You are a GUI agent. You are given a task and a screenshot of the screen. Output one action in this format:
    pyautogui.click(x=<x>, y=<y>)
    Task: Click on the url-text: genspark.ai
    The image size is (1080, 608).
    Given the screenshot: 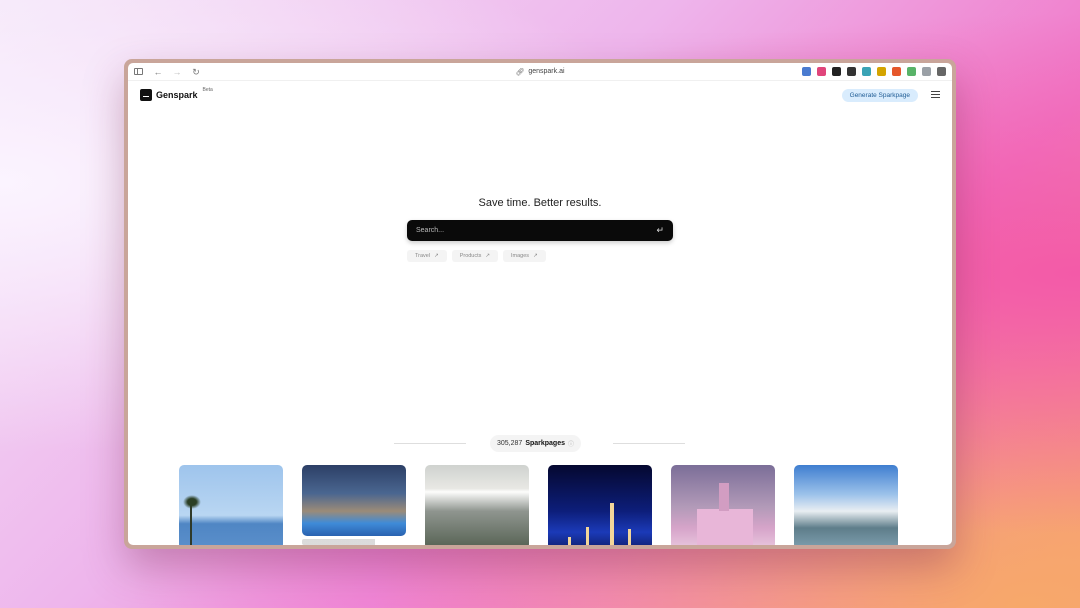 What is the action you would take?
    pyautogui.click(x=546, y=71)
    